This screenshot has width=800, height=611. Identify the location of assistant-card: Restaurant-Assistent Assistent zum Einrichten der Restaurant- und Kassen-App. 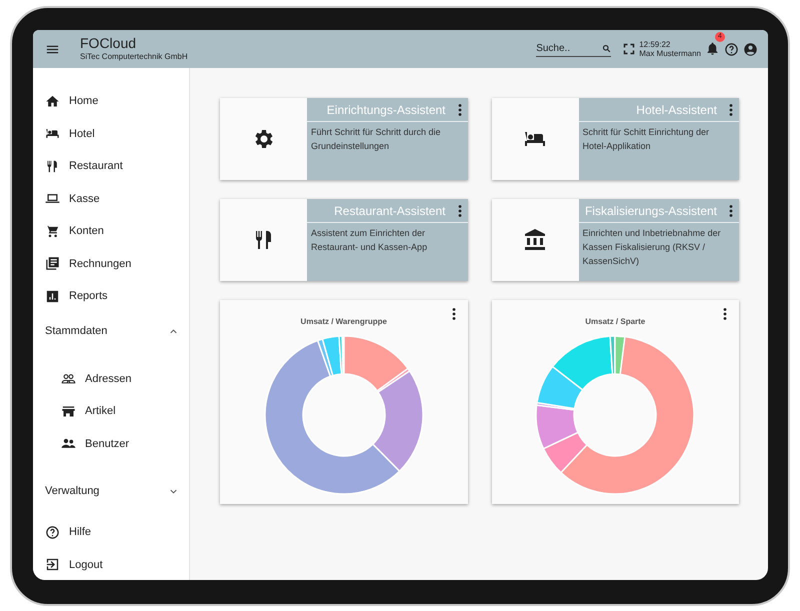
(344, 240).